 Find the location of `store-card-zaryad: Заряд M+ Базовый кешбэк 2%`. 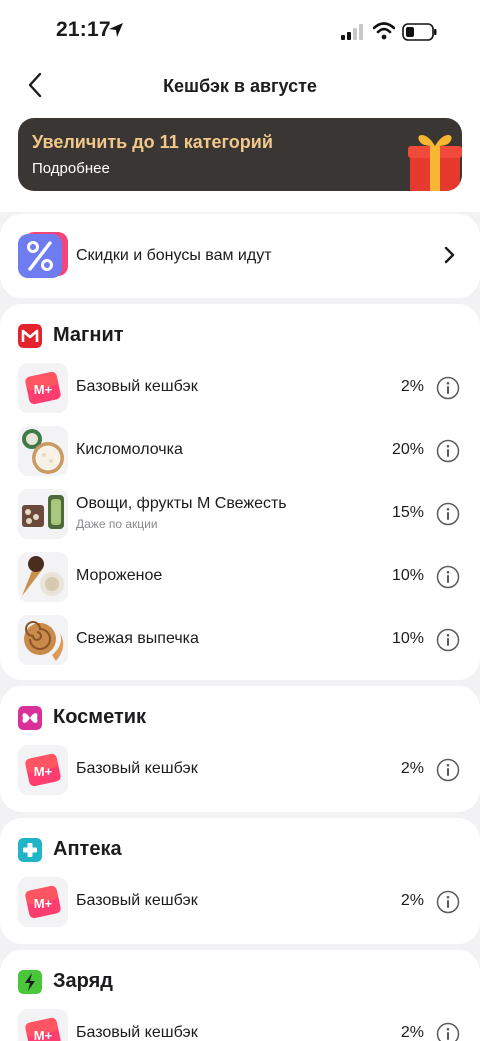

store-card-zaryad: Заряд M+ Базовый кешбэк 2% is located at coordinates (240, 995).